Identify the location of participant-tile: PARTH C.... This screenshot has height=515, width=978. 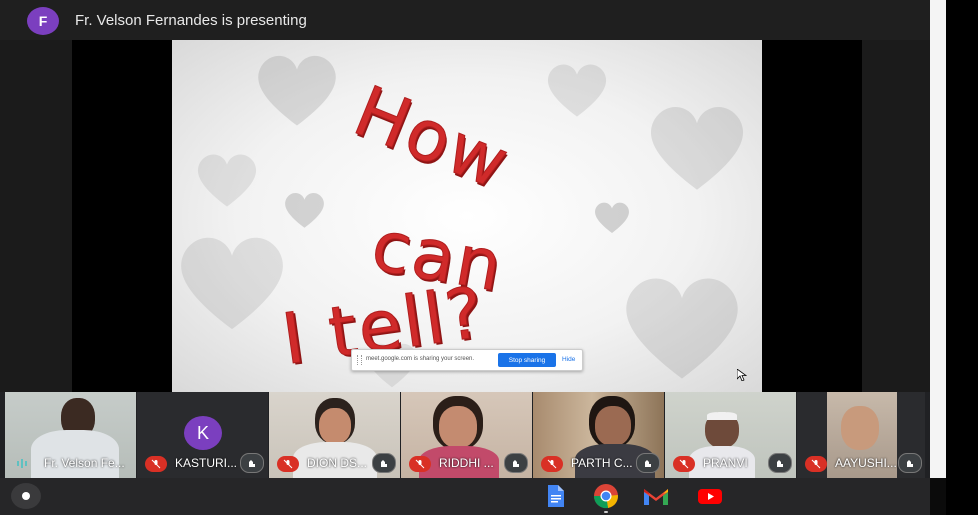
(598, 435).